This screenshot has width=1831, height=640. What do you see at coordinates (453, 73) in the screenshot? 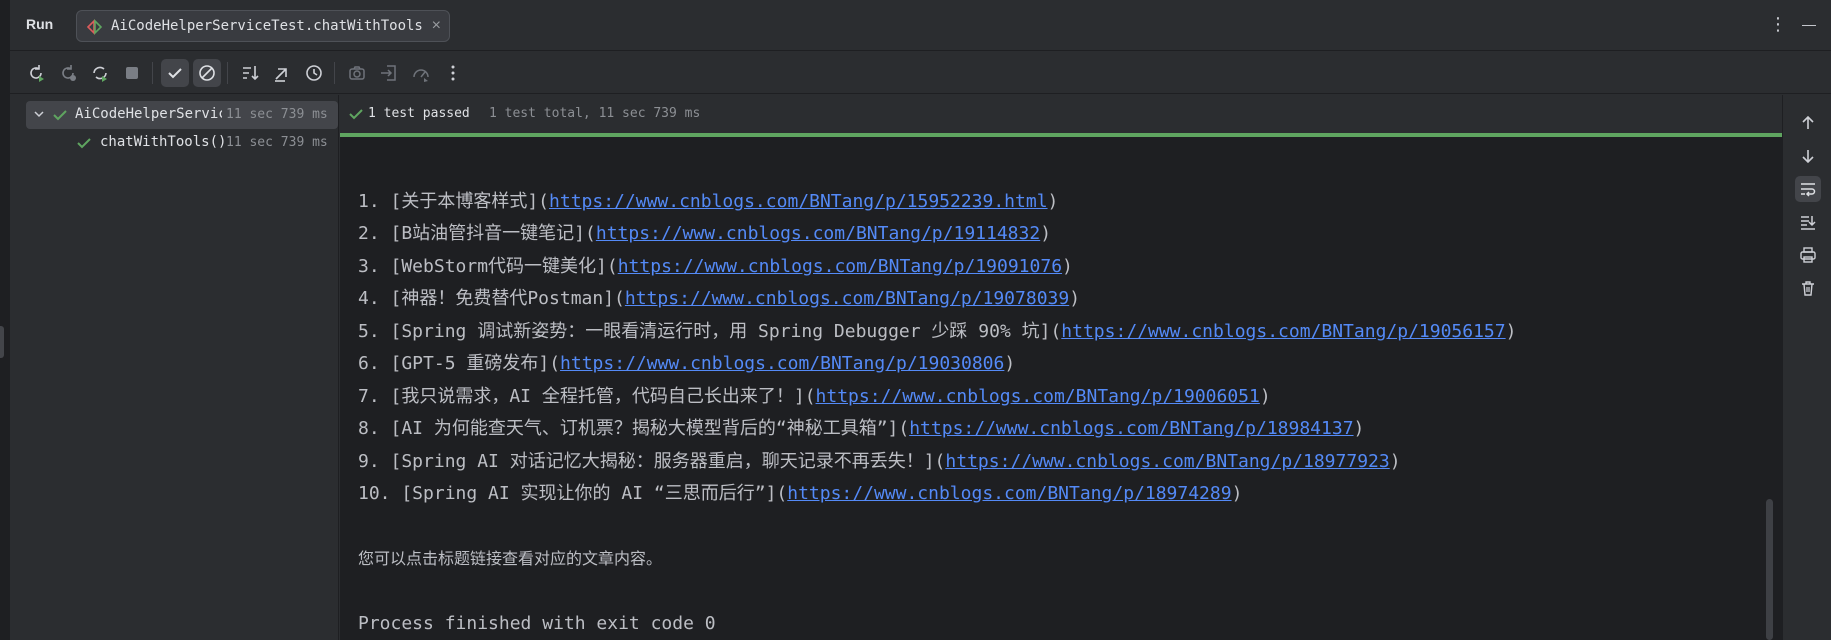
I see `more-icon` at bounding box center [453, 73].